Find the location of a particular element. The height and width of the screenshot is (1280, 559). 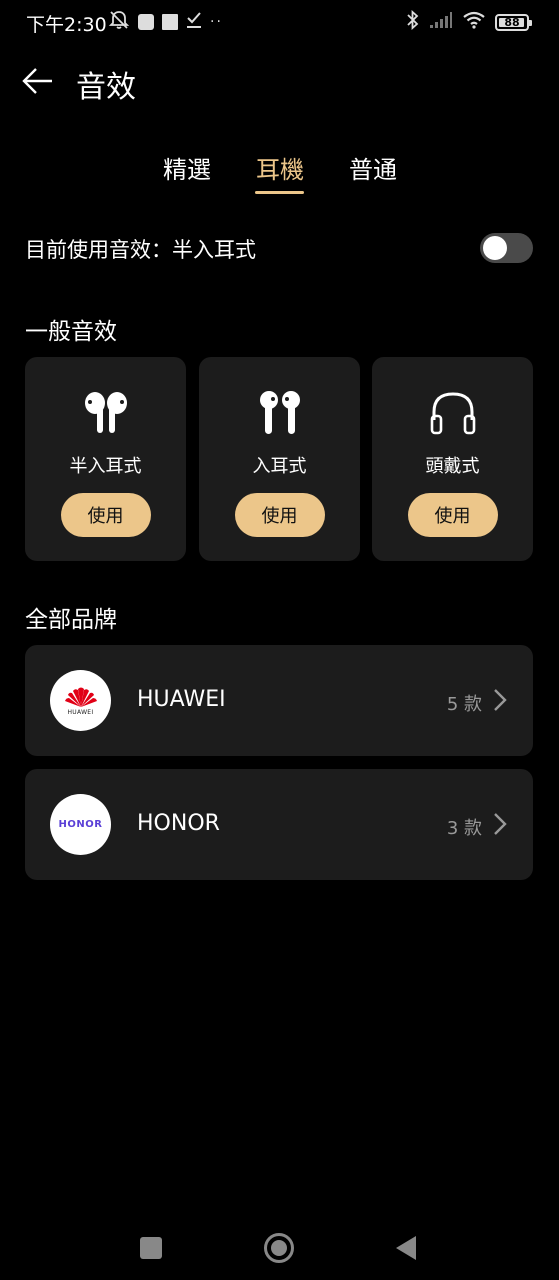

active-tab-indicator is located at coordinates (279, 192).